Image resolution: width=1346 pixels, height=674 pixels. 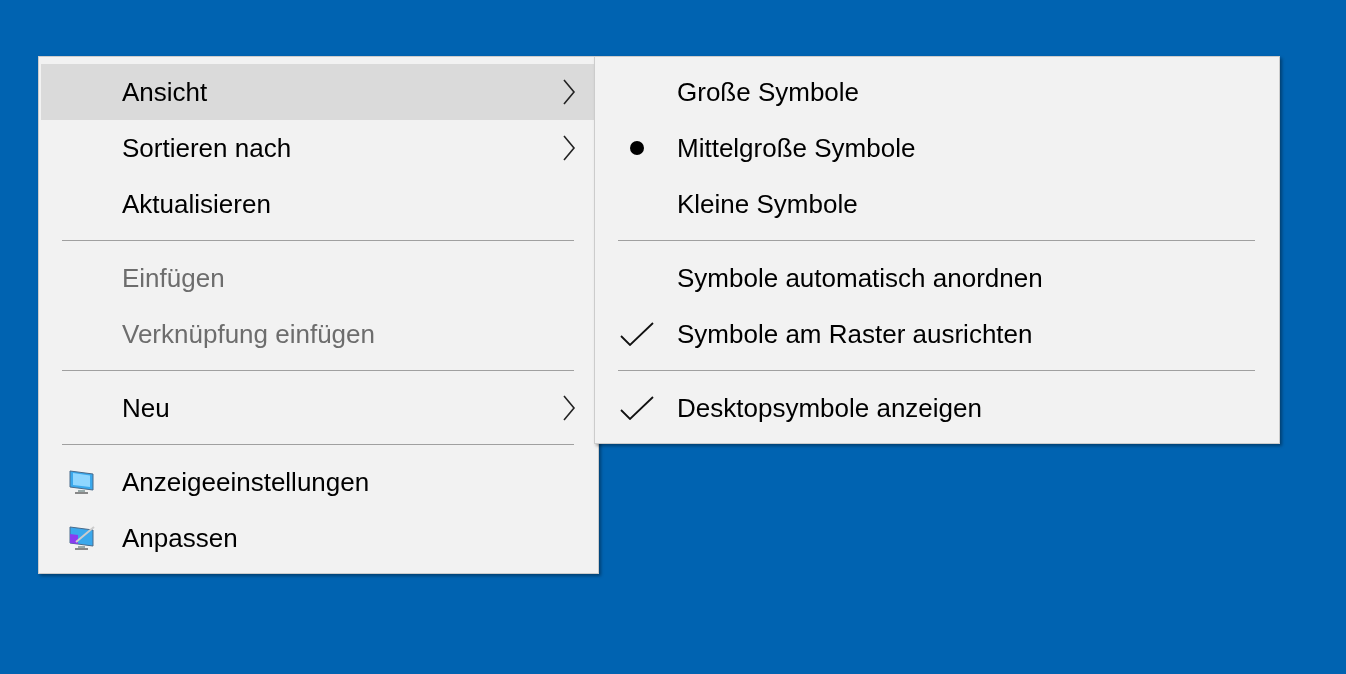 I want to click on menu-item: Anzeigeeinstellungen, so click(x=318, y=482).